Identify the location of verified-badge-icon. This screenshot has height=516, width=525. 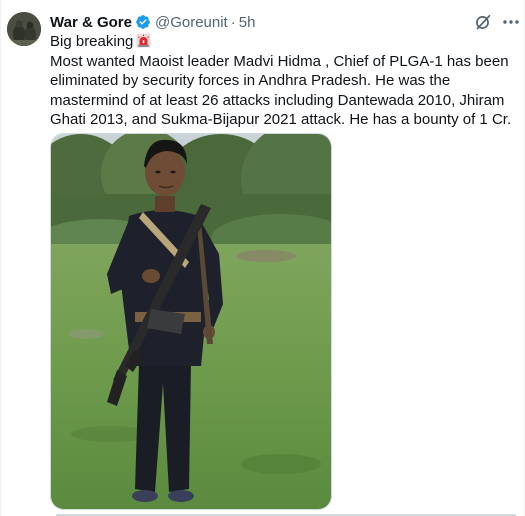
(143, 22).